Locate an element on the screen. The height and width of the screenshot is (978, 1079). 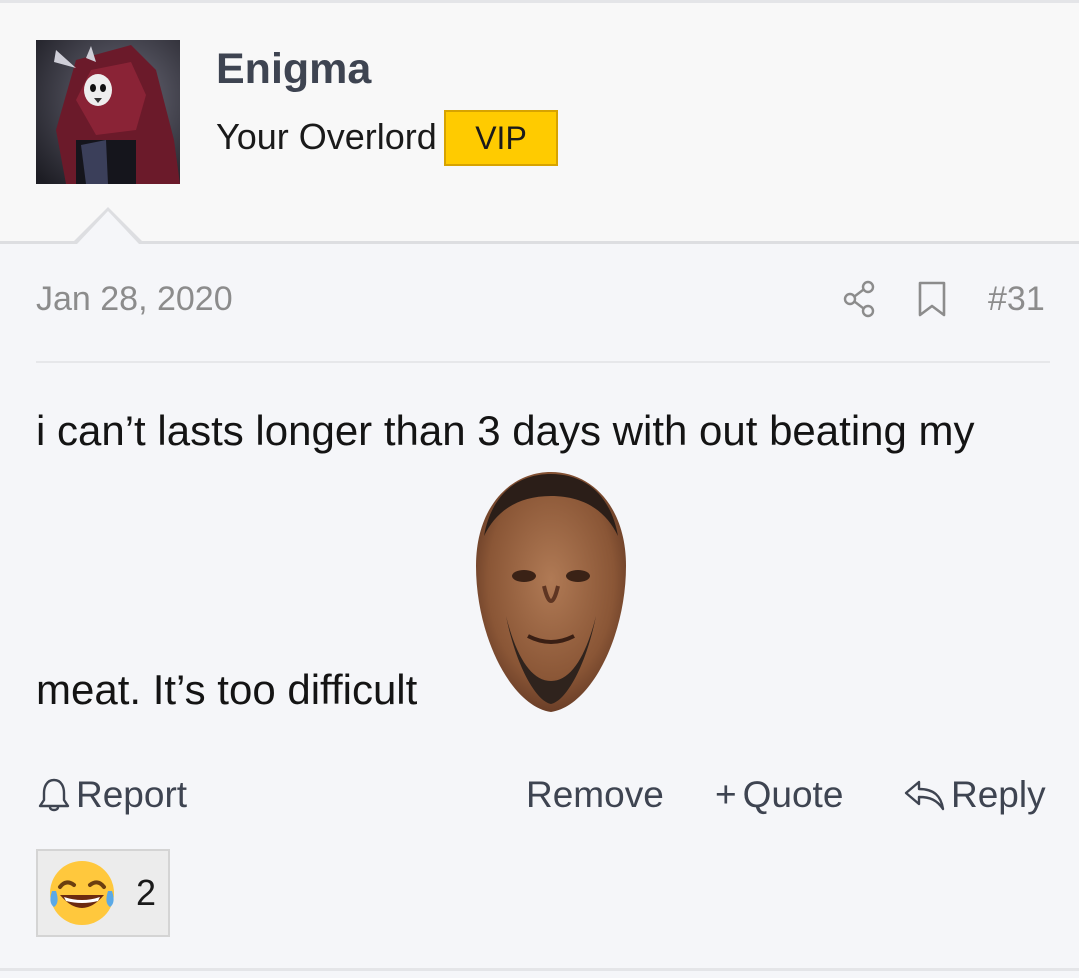
reaction-count: 2 is located at coordinates (146, 892).